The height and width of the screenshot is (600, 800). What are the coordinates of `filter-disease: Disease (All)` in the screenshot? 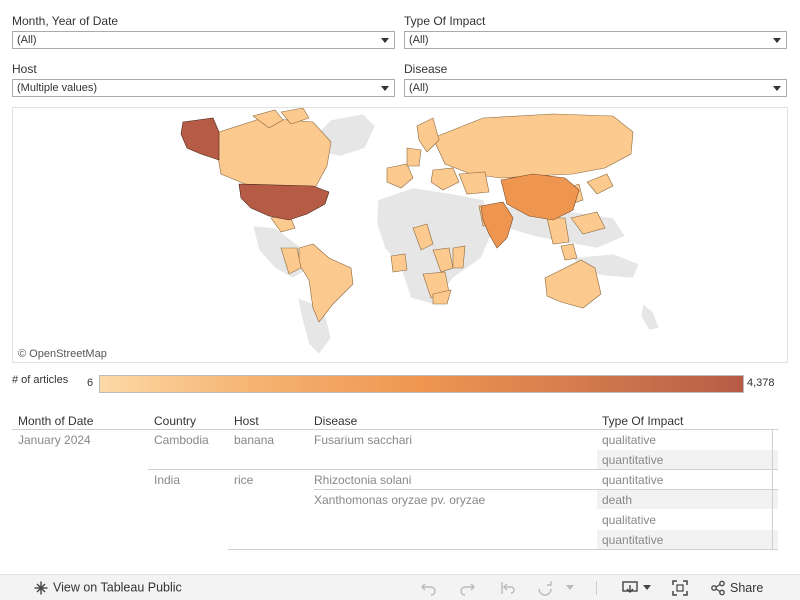 It's located at (595, 79).